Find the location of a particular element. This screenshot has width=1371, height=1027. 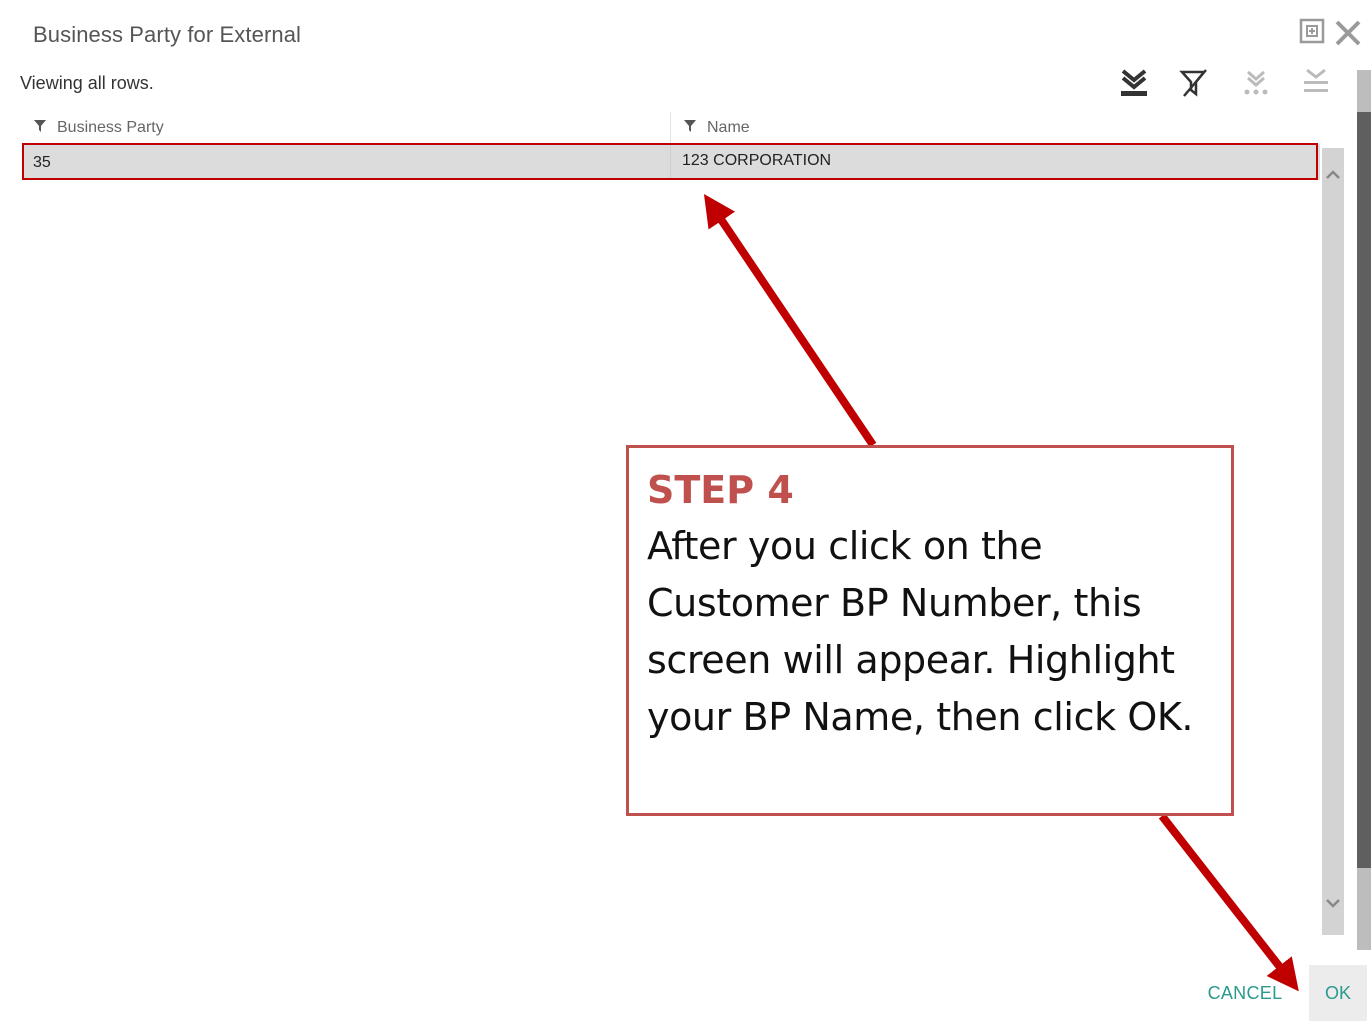

column-label: Business Party is located at coordinates (110, 127).